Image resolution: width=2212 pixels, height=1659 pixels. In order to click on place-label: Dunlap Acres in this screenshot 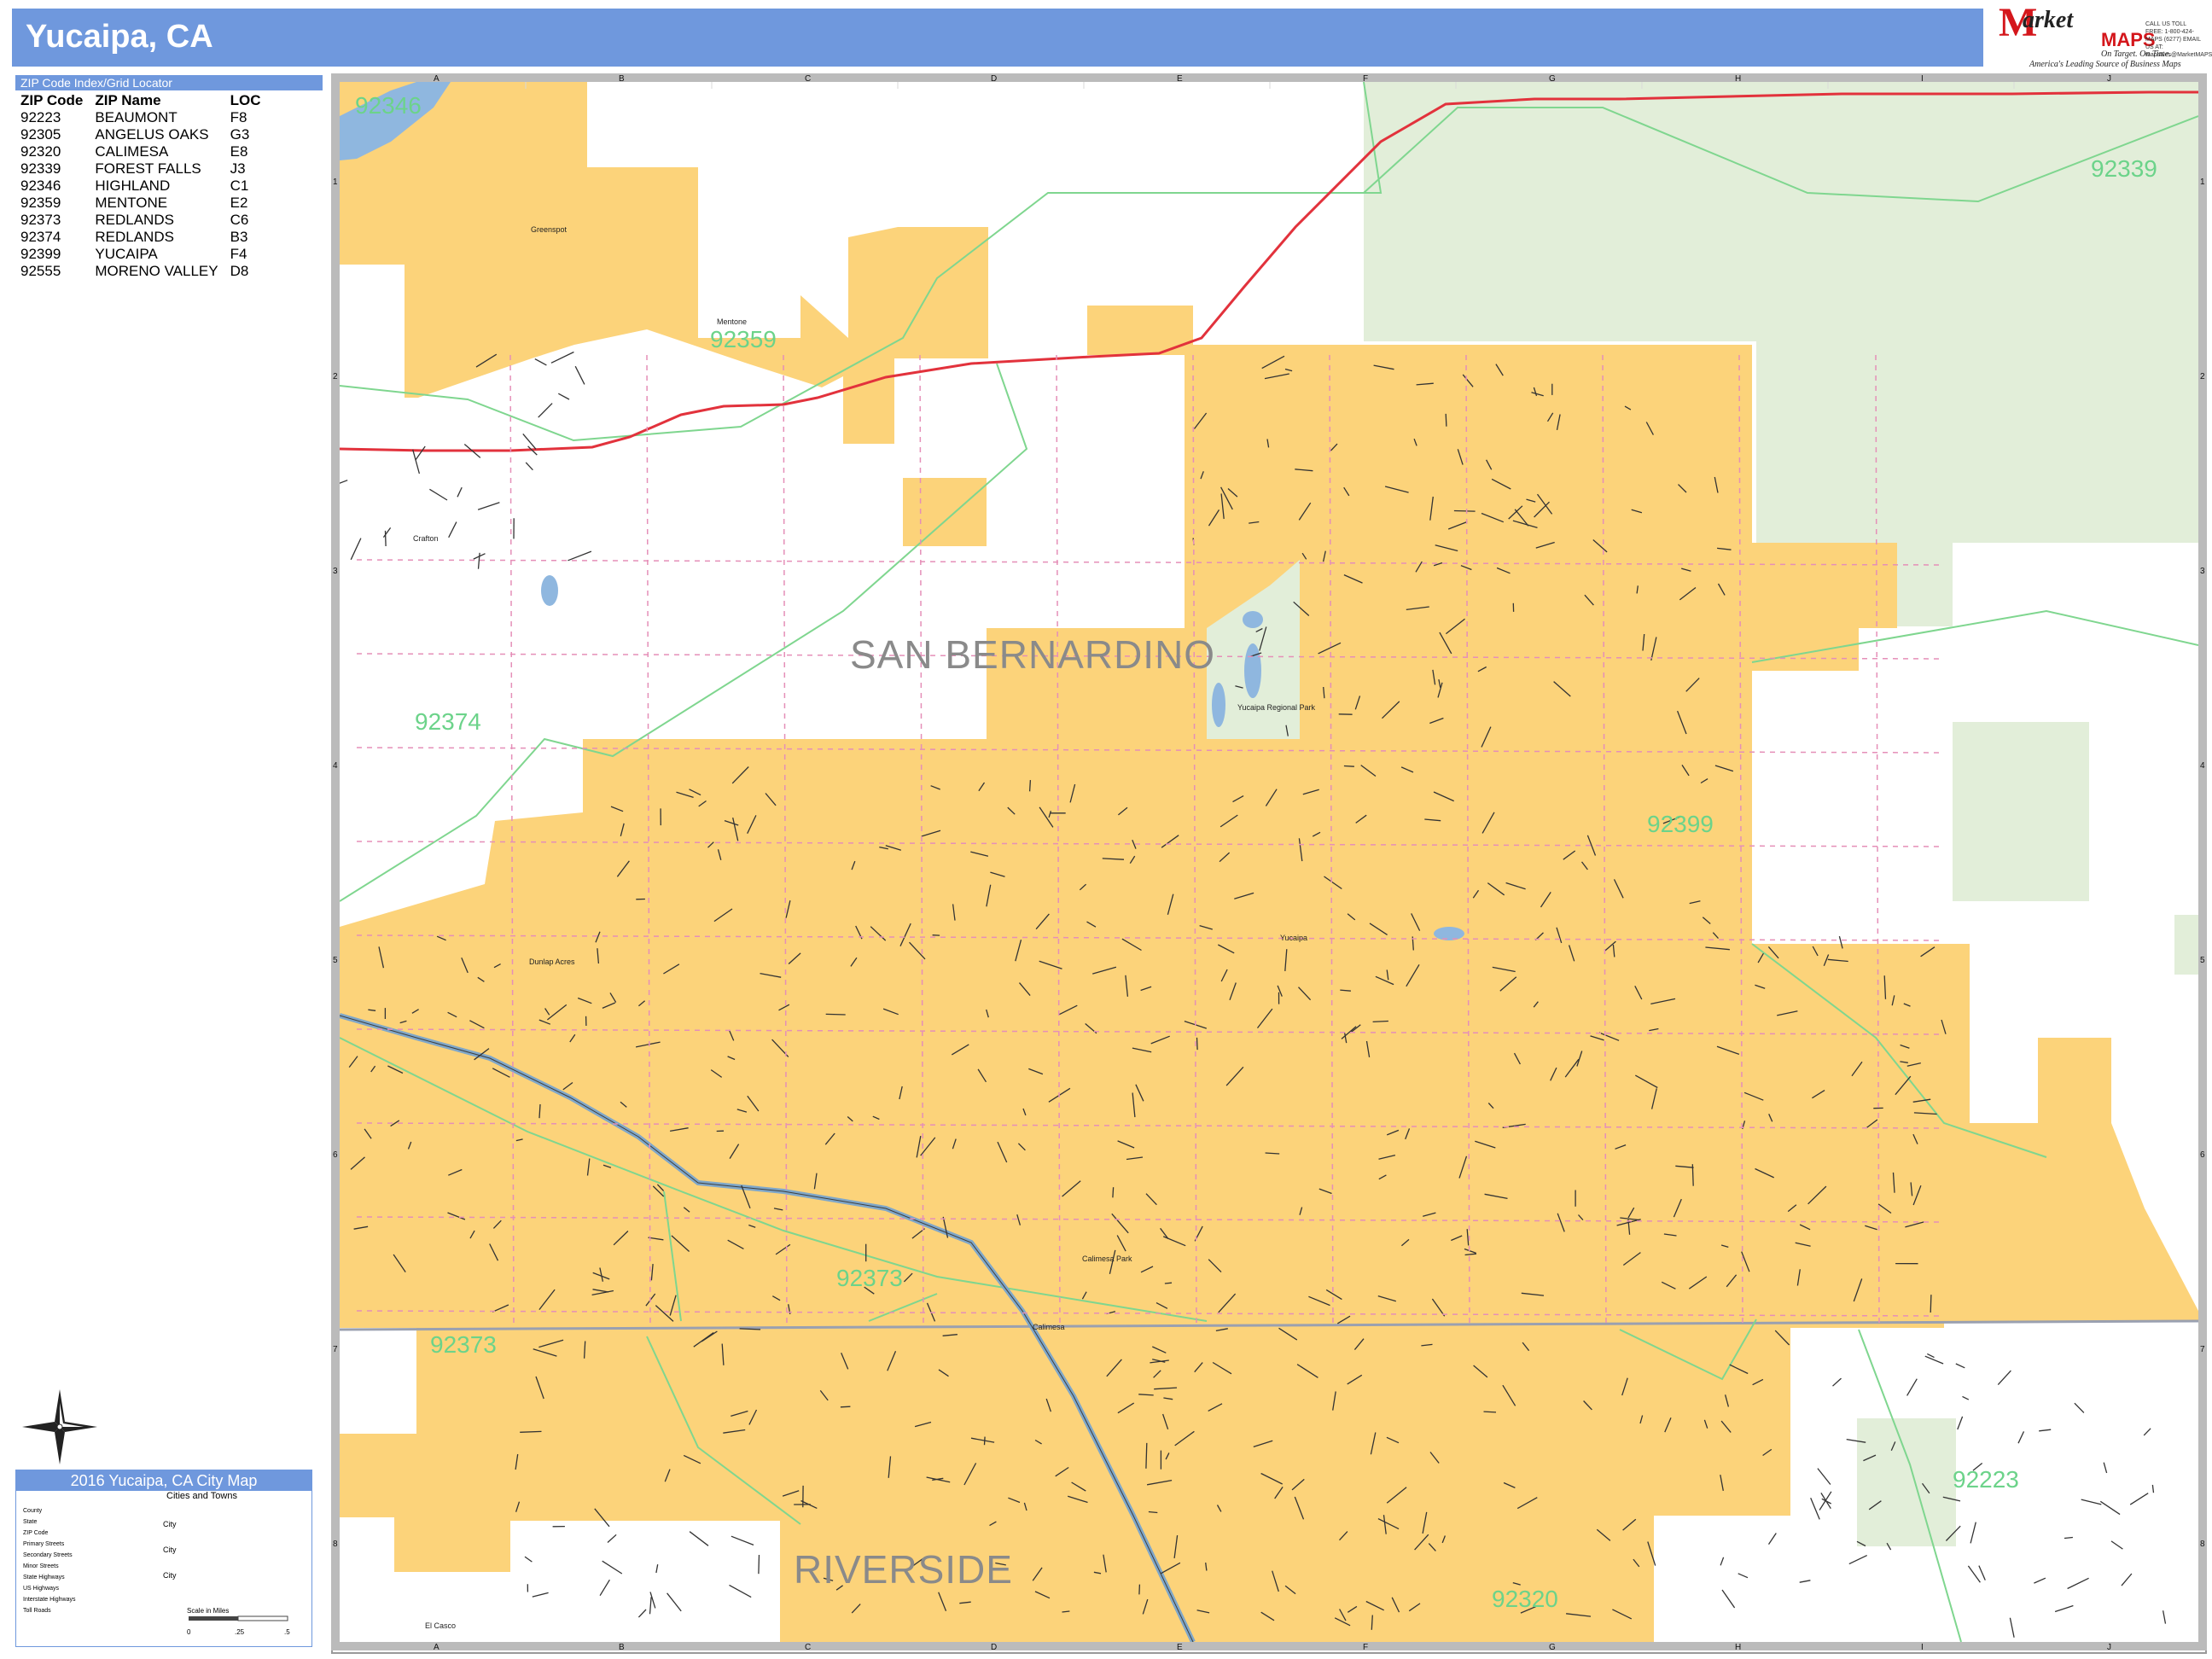, I will do `click(552, 962)`.